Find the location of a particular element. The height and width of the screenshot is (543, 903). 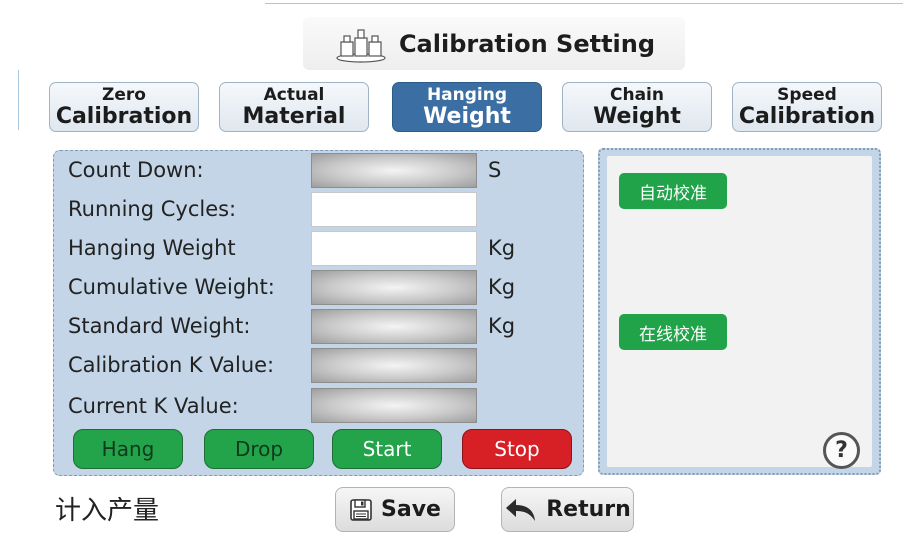

count-down-display is located at coordinates (394, 170).